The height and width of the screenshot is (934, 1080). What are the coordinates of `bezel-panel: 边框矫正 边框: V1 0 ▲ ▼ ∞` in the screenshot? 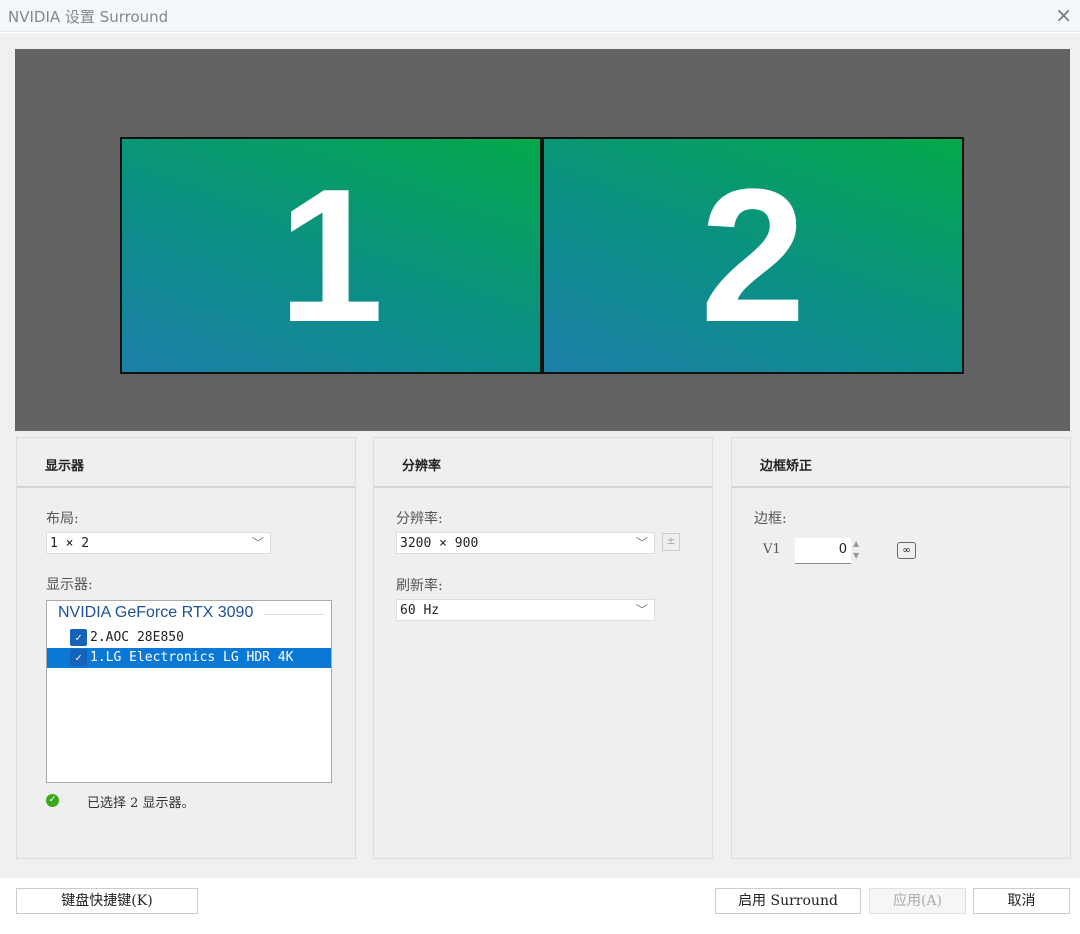 It's located at (901, 648).